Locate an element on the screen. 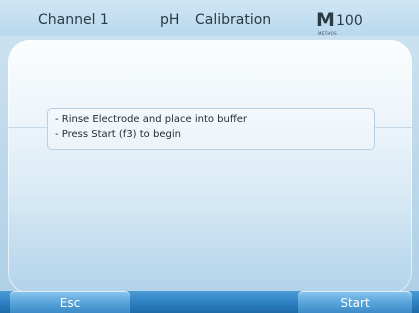  logo-model-number: 100 is located at coordinates (349, 21).